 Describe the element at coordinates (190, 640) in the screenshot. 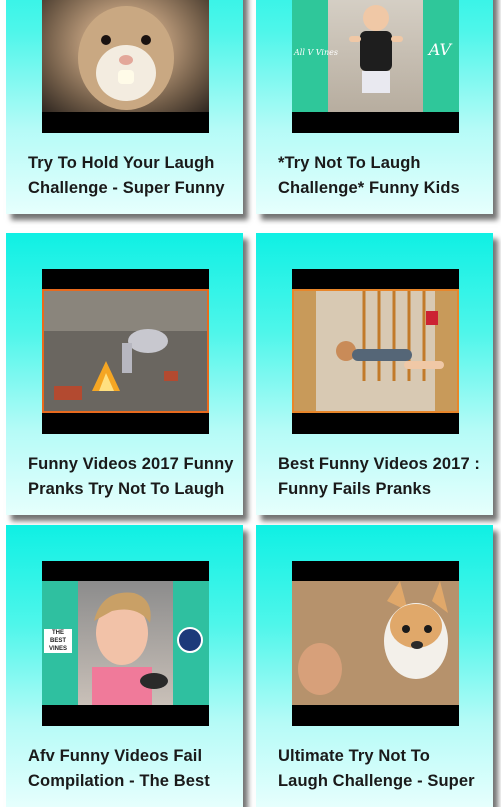

I see `v-logo-icon` at that location.